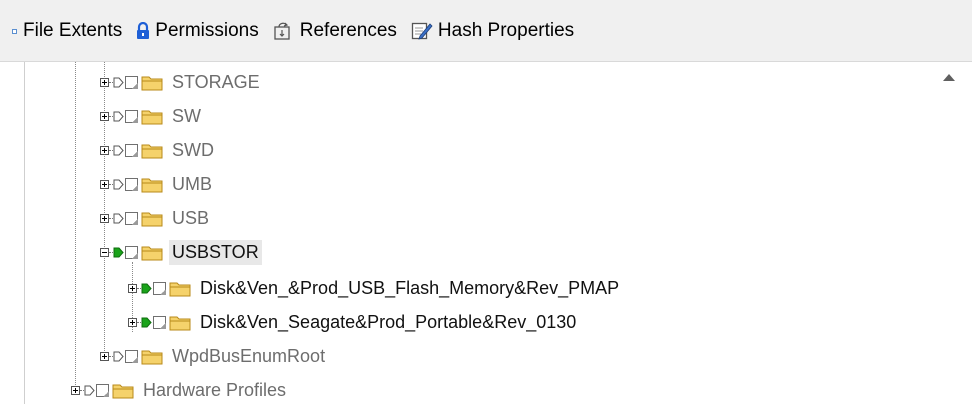 The height and width of the screenshot is (405, 972). I want to click on node-label: SW, so click(186, 115).